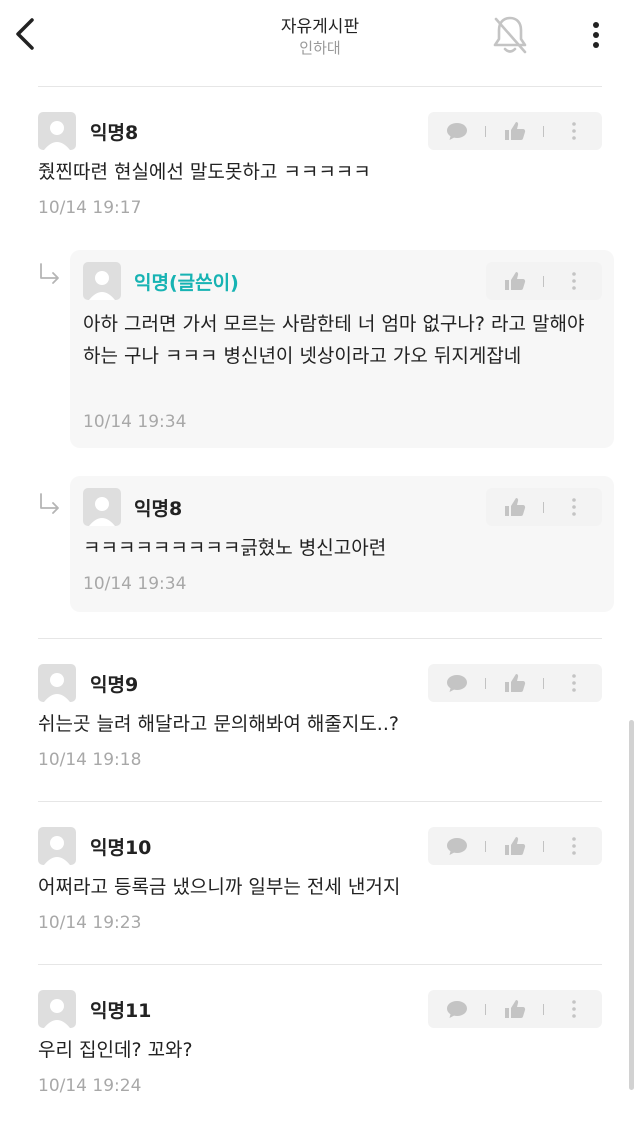  Describe the element at coordinates (121, 1011) in the screenshot. I see `comment-author: 익명11` at that location.